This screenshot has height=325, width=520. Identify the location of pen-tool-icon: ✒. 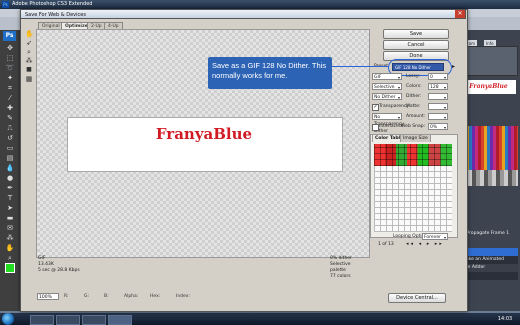
(10, 188).